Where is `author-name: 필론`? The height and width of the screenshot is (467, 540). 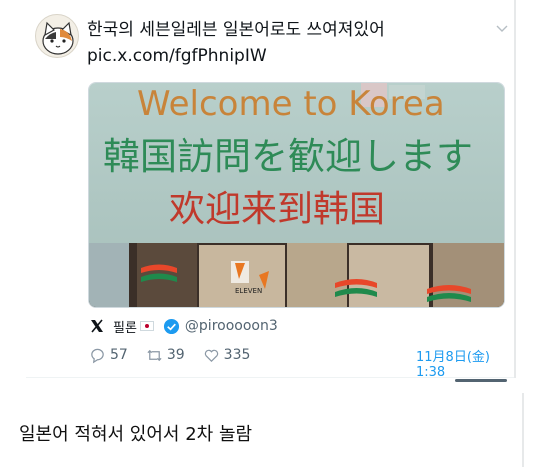 author-name: 필론 is located at coordinates (125, 328).